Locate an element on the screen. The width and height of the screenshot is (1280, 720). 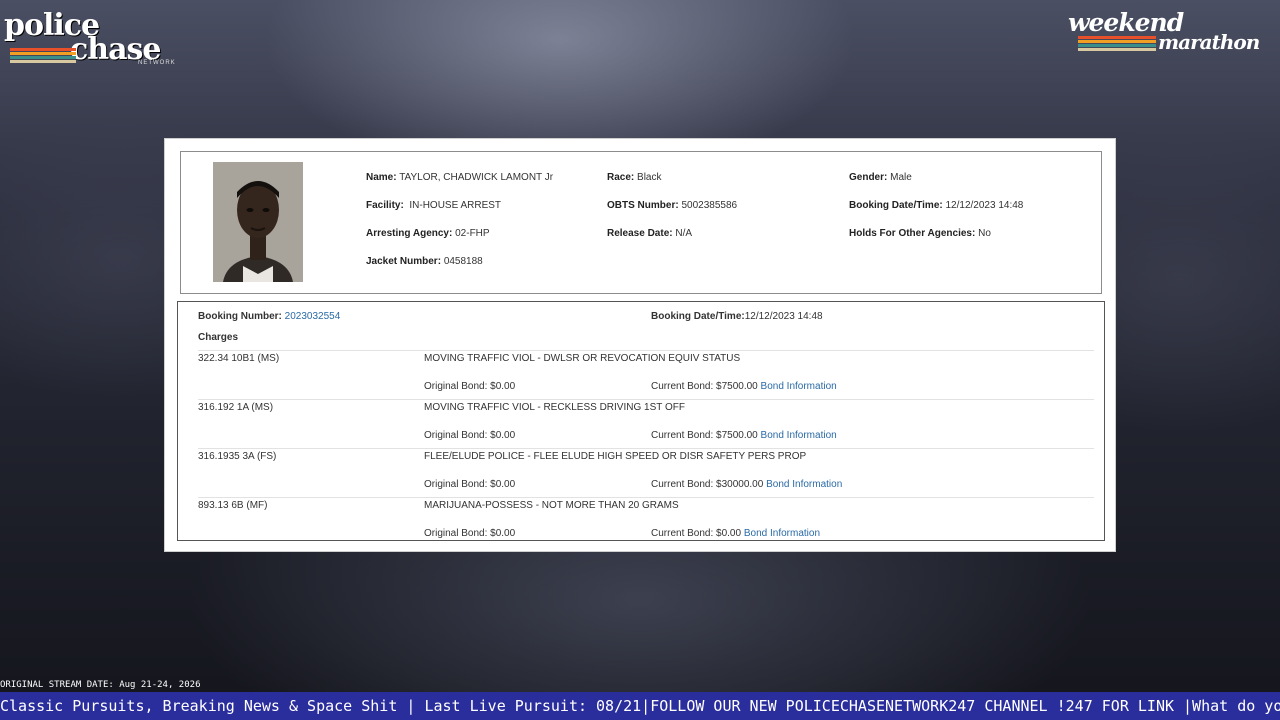
charge-statute: 316.192 1A (MS) is located at coordinates (236, 407).